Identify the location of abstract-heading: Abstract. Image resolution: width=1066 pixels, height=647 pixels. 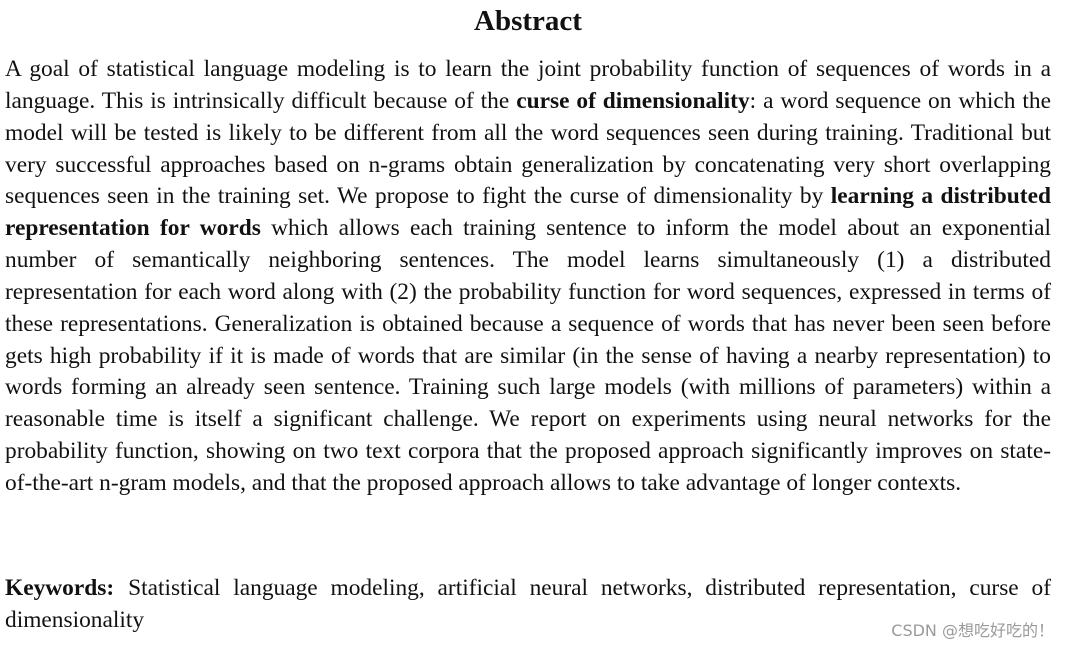
(528, 21).